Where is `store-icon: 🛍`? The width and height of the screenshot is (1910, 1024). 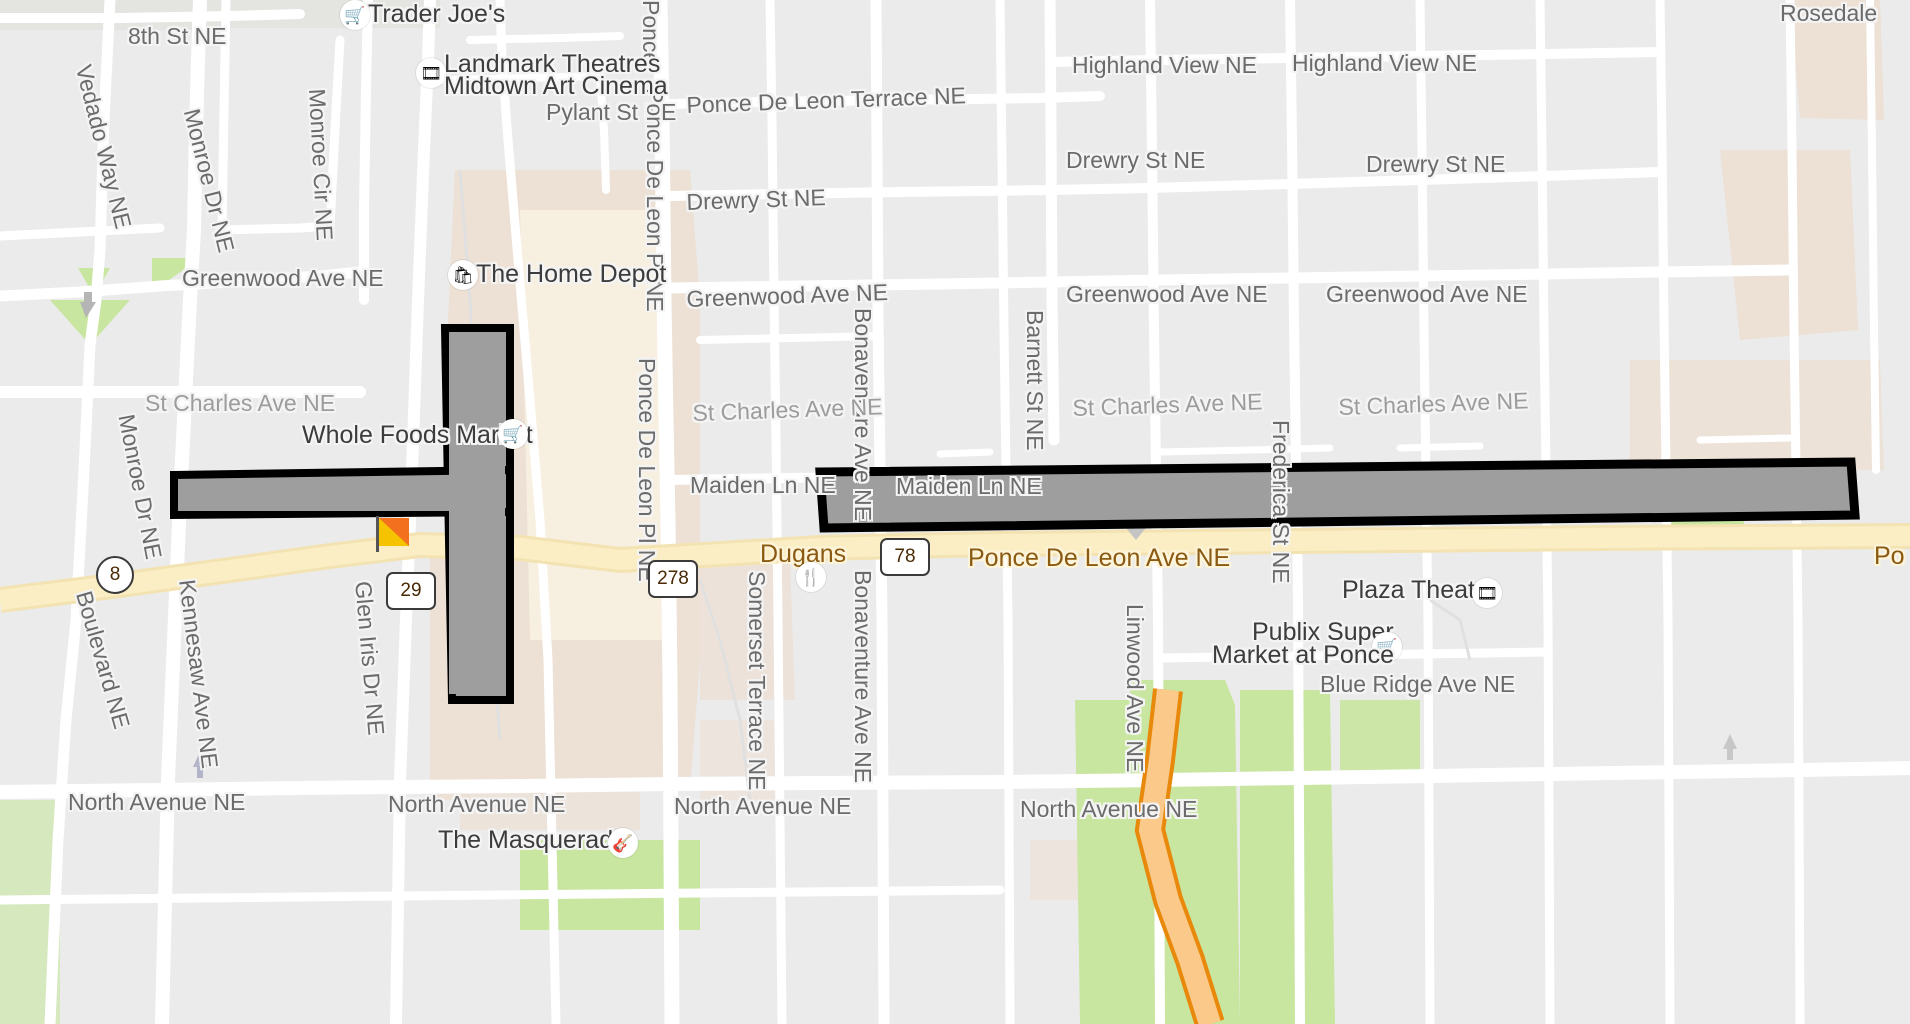 store-icon: 🛍 is located at coordinates (463, 275).